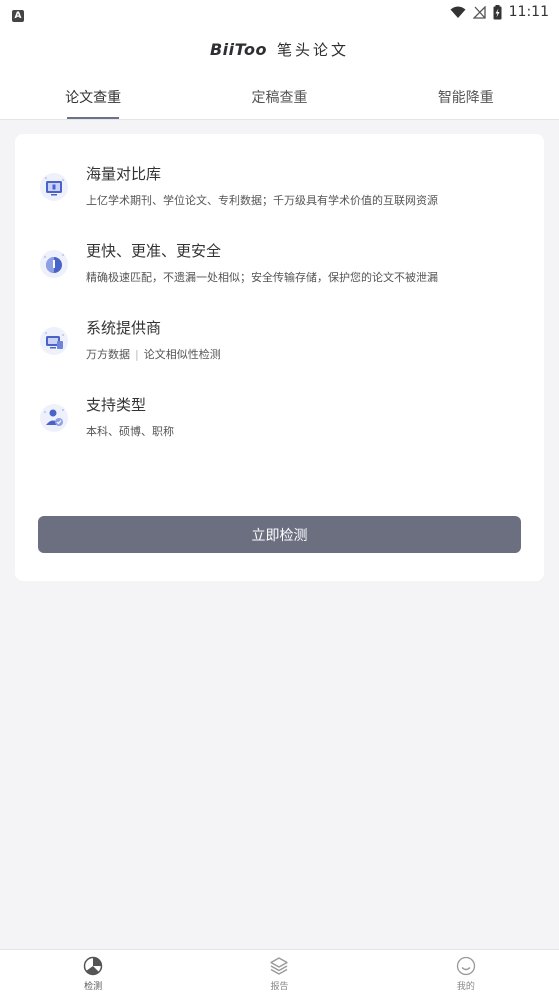 This screenshot has height=997, width=559. Describe the element at coordinates (93, 118) in the screenshot. I see `tab-active-indicator` at that location.